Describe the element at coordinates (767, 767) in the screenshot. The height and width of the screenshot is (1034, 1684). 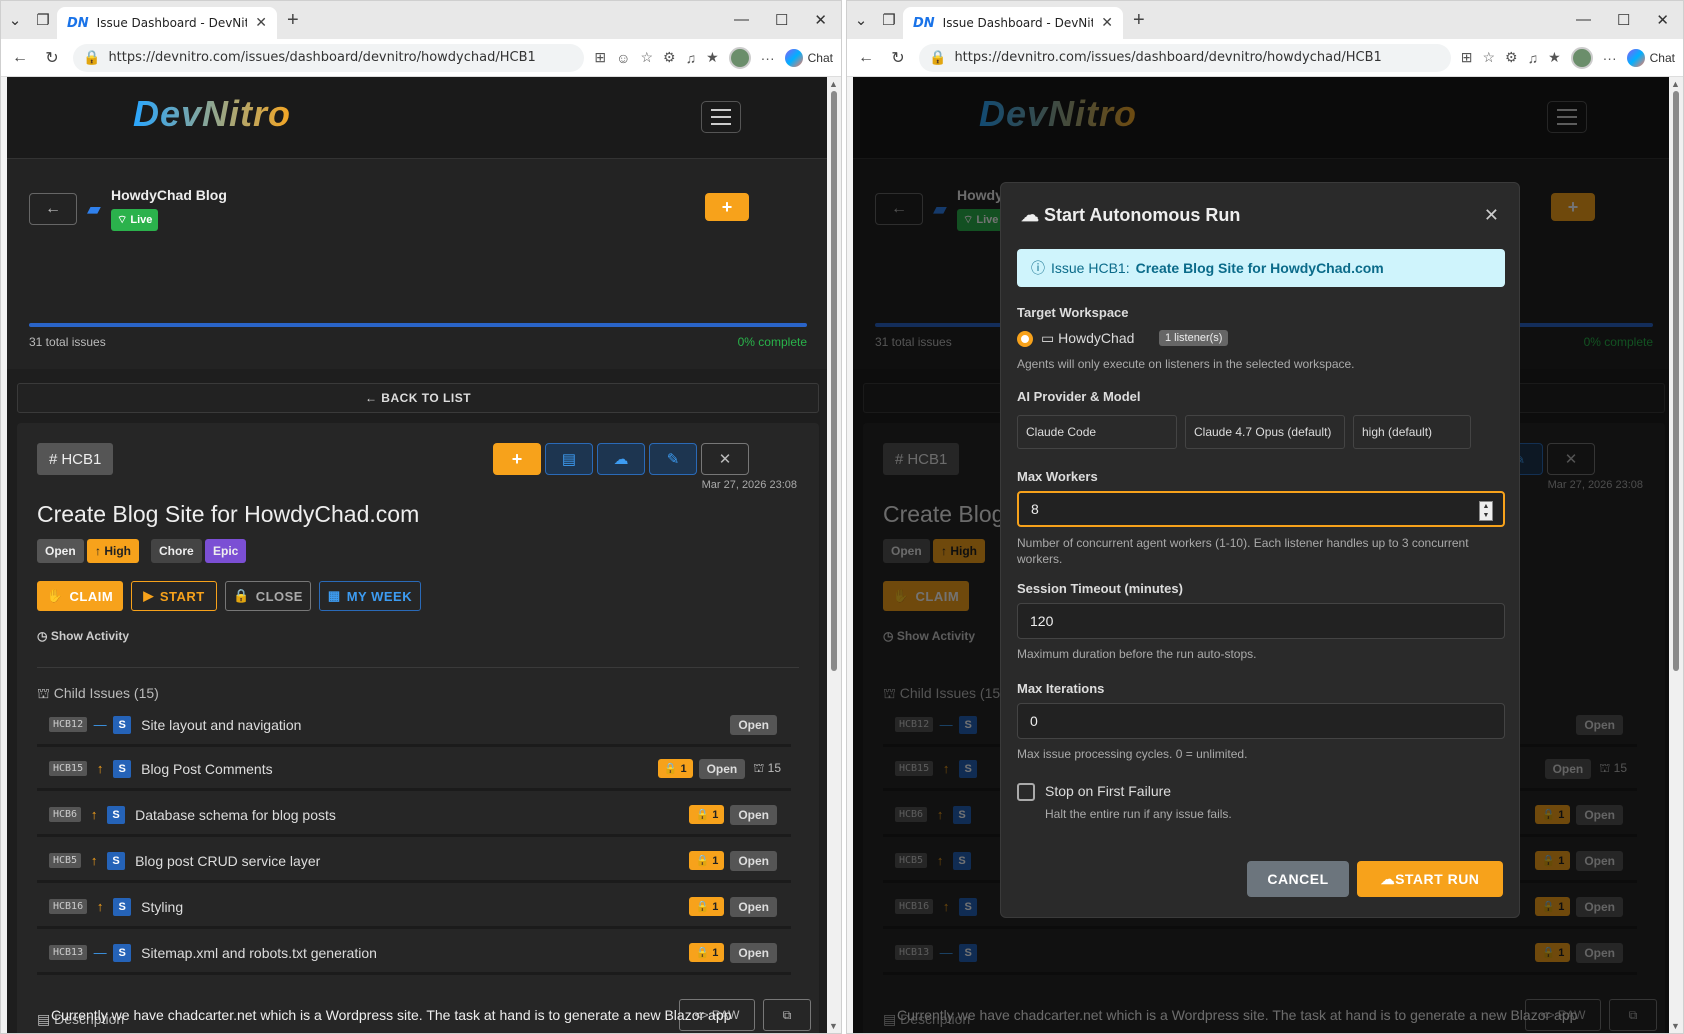
I see `child-count: ⛫ 15` at that location.